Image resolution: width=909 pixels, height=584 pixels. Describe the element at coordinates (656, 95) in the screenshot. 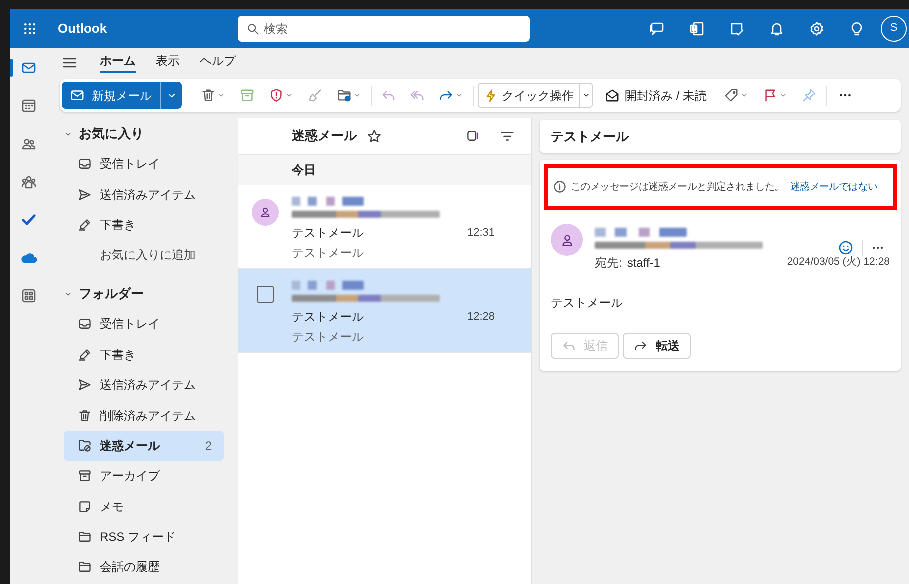

I see `read-unread-button: 開封済み / 未読` at that location.